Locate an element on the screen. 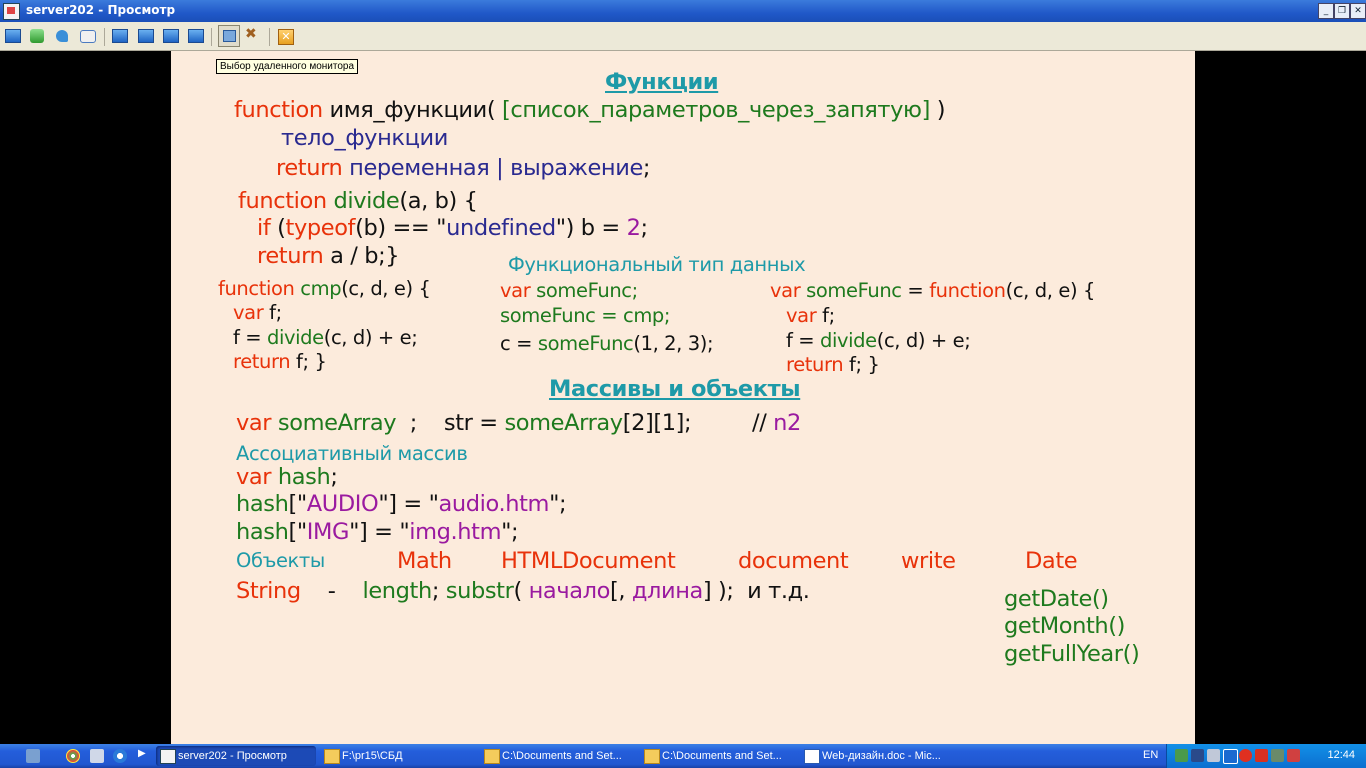 Image resolution: width=1366 pixels, height=768 pixels. code: a / b;} is located at coordinates (365, 256).